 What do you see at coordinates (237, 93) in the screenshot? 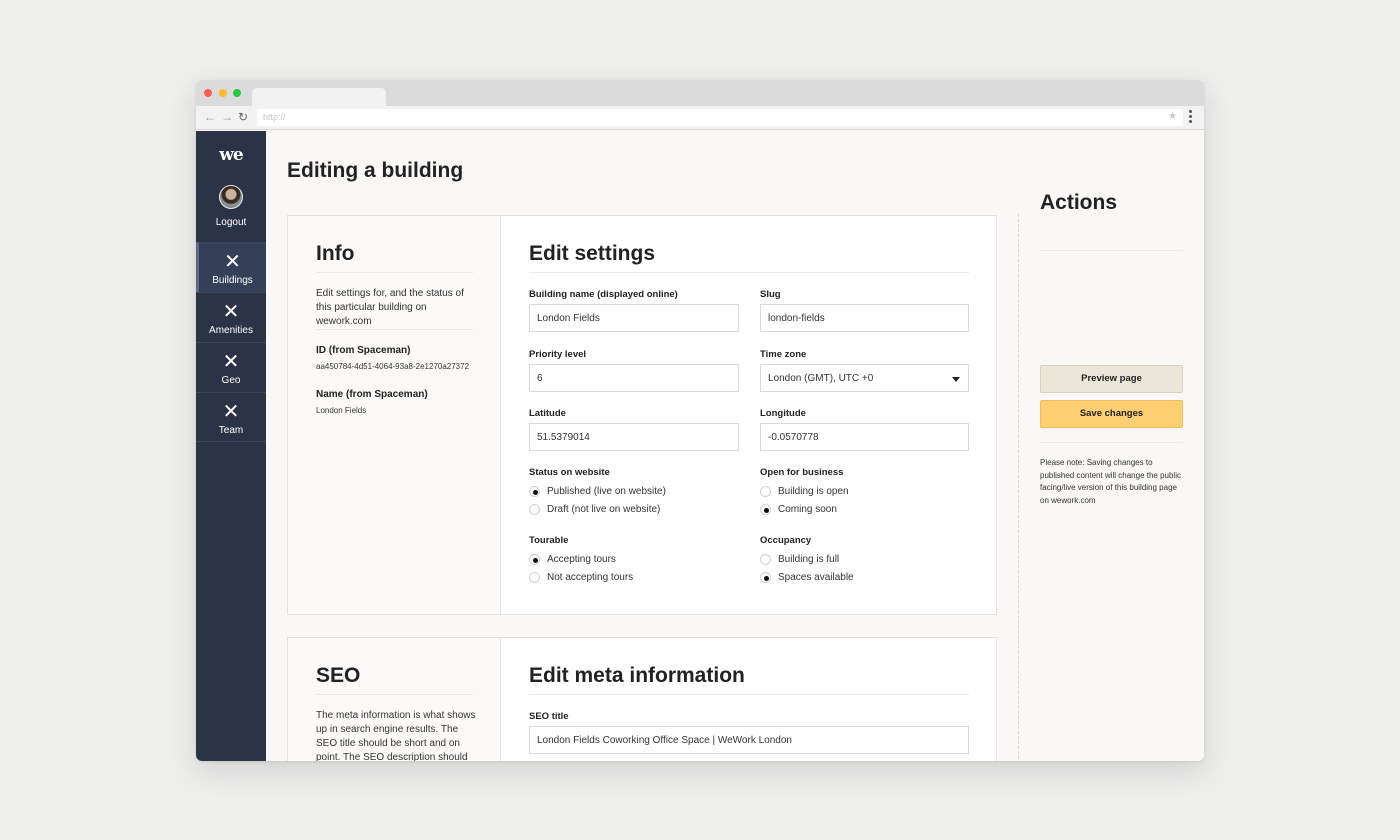
I see `maximize-window-button` at bounding box center [237, 93].